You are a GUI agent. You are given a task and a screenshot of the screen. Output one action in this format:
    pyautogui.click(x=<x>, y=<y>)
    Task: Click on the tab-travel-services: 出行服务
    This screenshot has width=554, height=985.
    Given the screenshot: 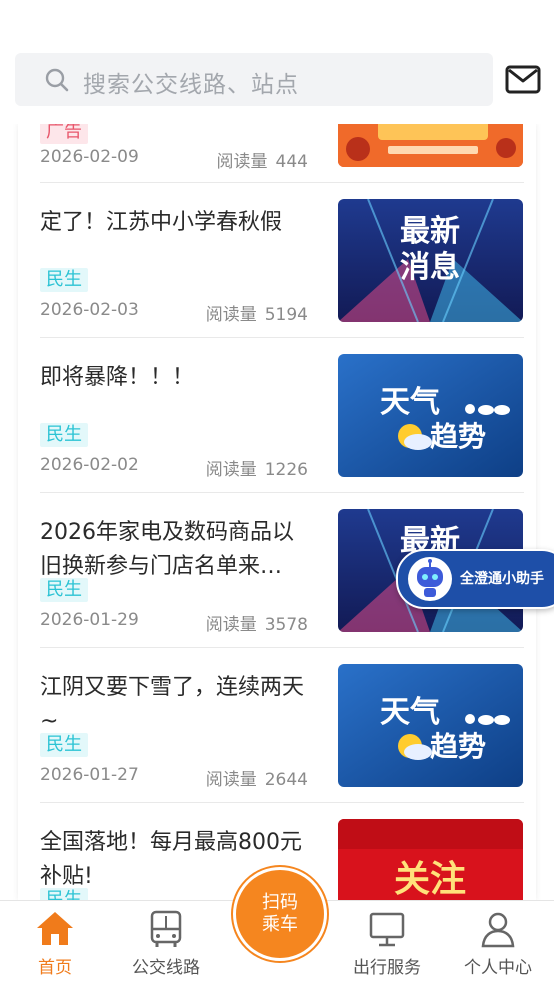 What is the action you would take?
    pyautogui.click(x=387, y=943)
    